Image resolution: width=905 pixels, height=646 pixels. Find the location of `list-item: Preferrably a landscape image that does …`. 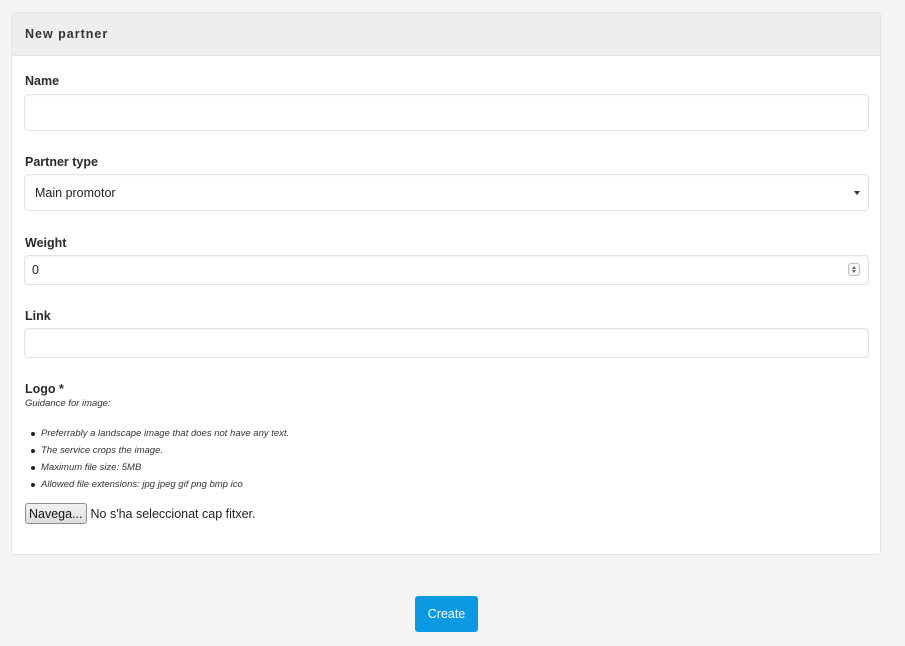

list-item: Preferrably a landscape image that does … is located at coordinates (159, 433).